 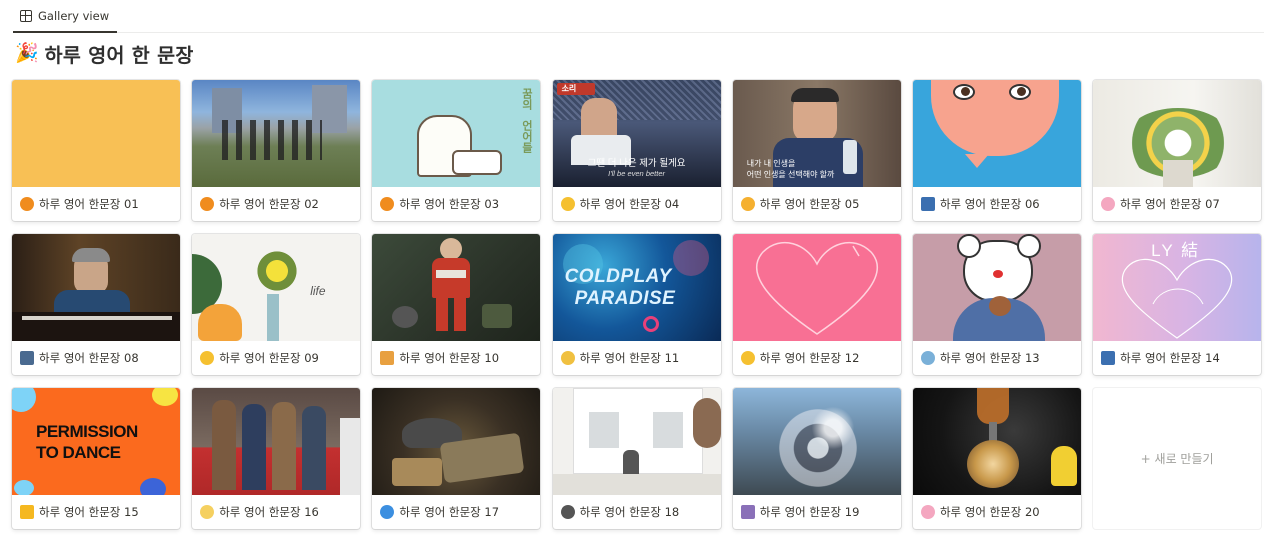 I want to click on gallery-card: 하루 영어 한문장 02, so click(x=276, y=150).